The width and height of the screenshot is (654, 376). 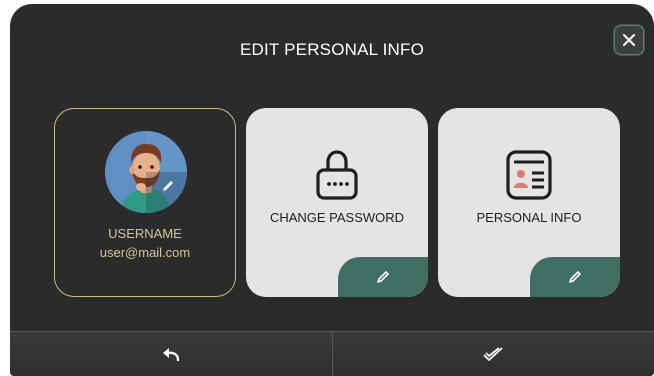 I want to click on lock-icon, so click(x=337, y=175).